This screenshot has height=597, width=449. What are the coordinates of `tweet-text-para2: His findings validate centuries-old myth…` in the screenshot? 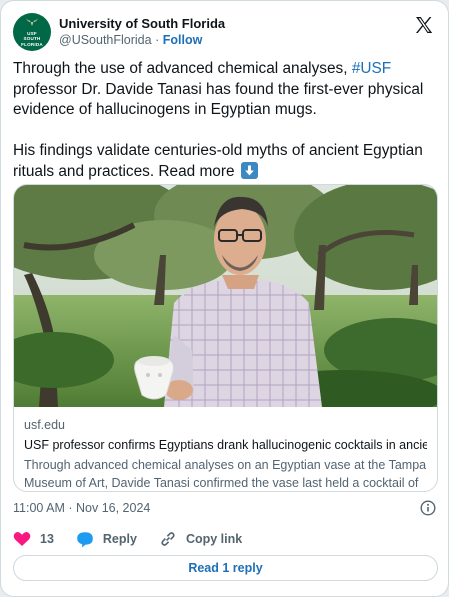 It's located at (218, 161).